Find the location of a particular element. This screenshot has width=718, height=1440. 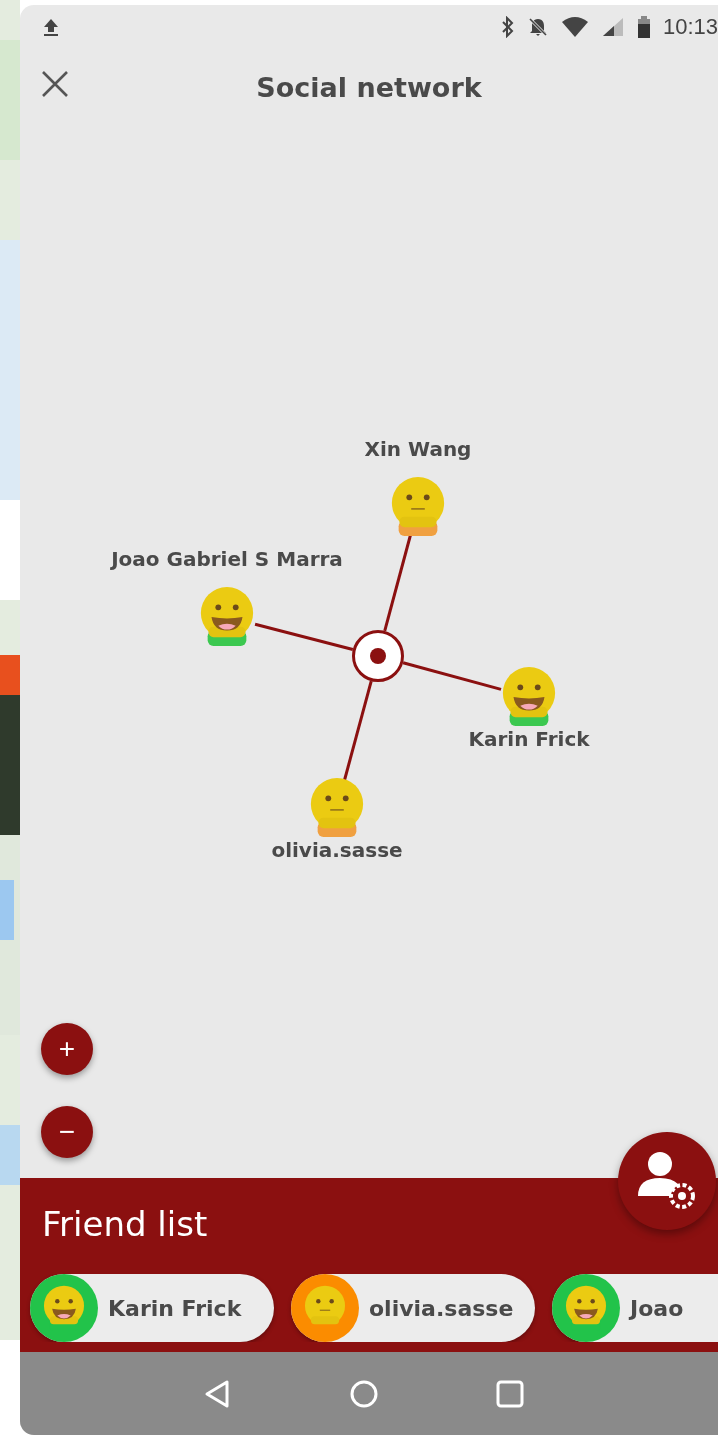

zoom-out-button: − is located at coordinates (67, 1132).